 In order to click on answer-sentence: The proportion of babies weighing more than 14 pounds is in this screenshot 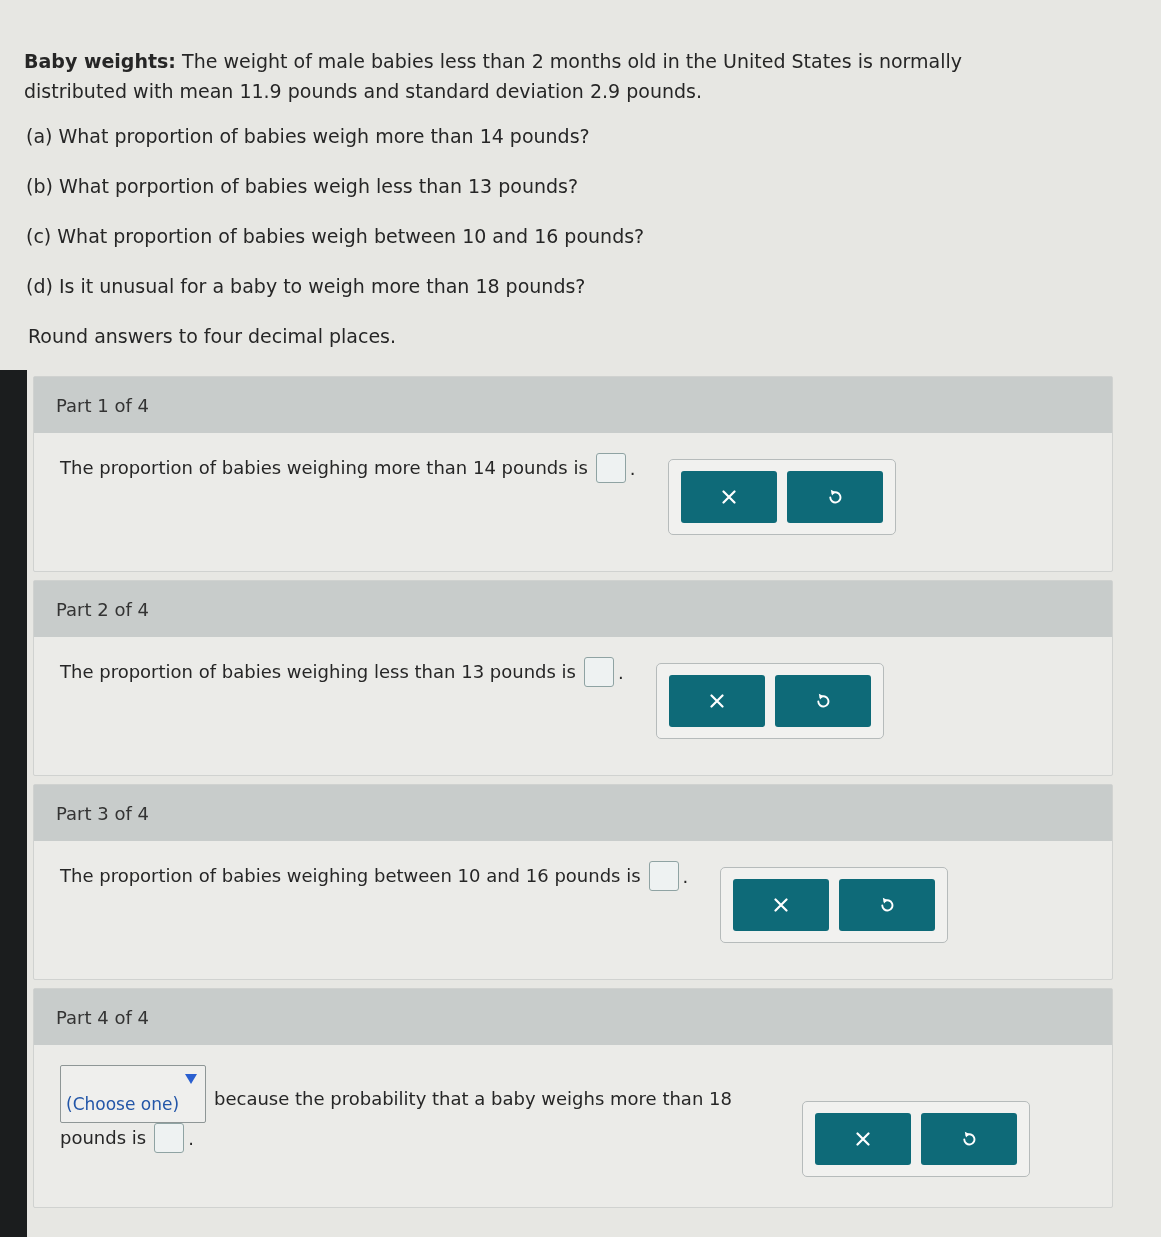, I will do `click(324, 468)`.